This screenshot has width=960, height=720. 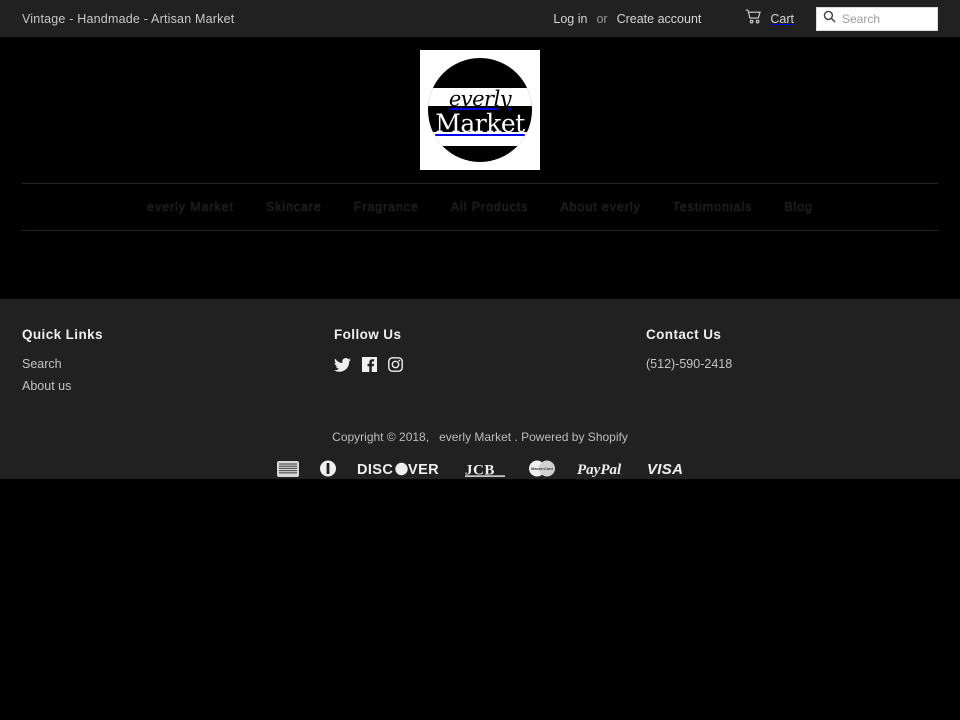 What do you see at coordinates (402, 471) in the screenshot?
I see `discover-icon: DISC VER` at bounding box center [402, 471].